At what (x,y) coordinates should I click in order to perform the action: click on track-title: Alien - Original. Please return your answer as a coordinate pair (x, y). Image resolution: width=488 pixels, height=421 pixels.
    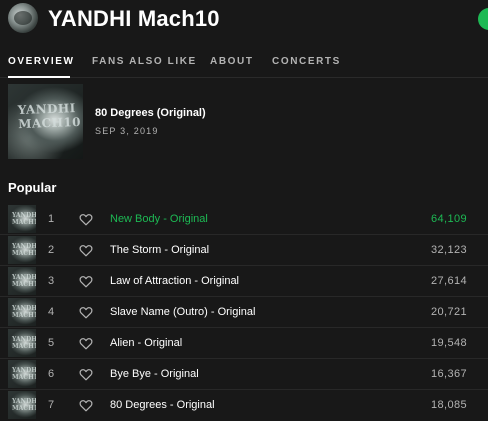
    Looking at the image, I should click on (146, 343).